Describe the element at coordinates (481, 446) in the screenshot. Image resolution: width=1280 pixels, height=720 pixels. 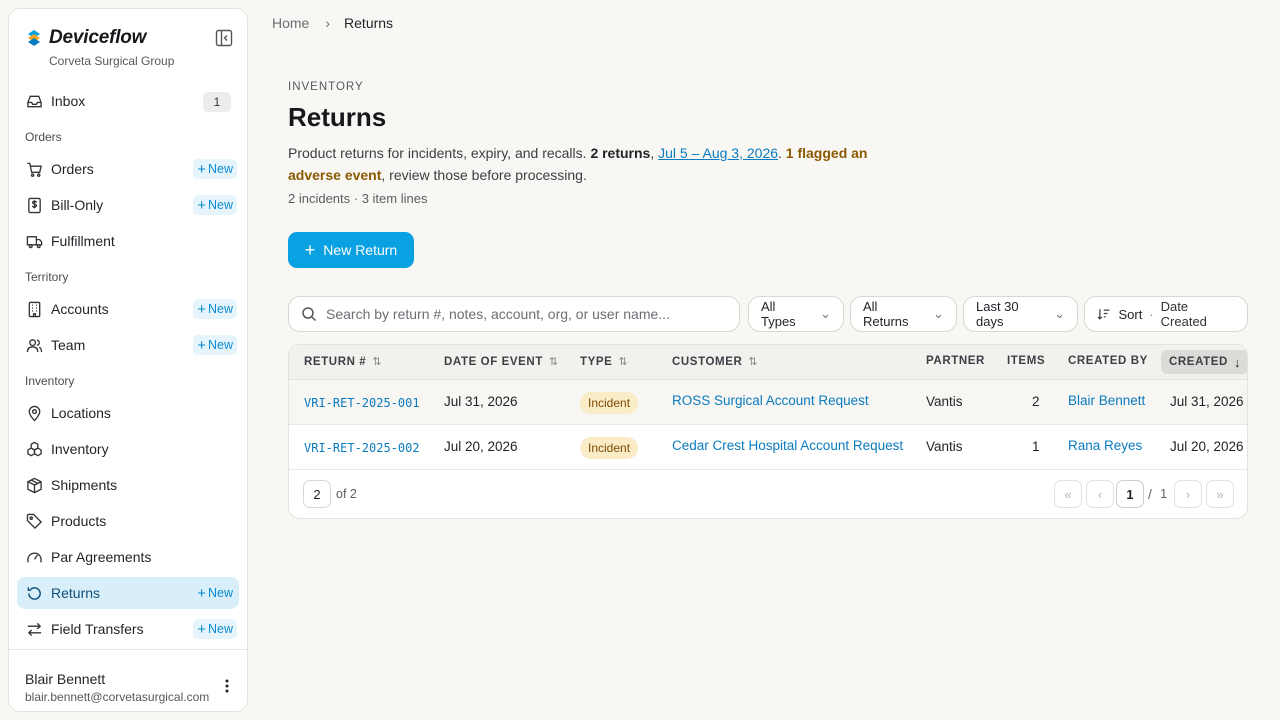
I see `event-date: Jul 20, 2026` at that location.